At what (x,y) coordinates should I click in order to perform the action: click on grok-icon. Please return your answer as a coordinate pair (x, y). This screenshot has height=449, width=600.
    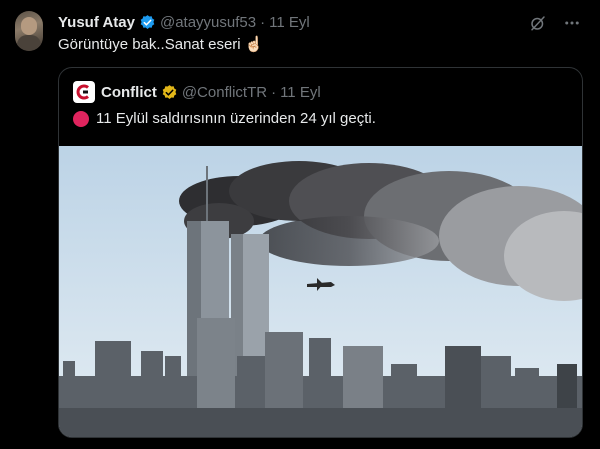
    Looking at the image, I should click on (538, 23).